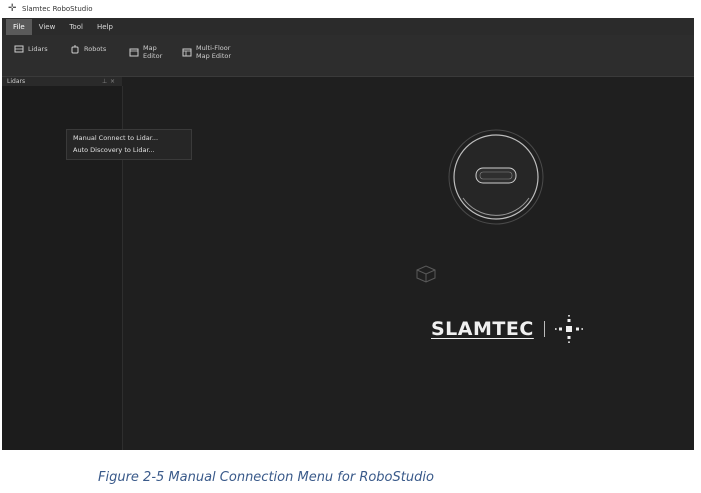  Describe the element at coordinates (16, 81) in the screenshot. I see `lidars-panel-title: Lidars` at that location.